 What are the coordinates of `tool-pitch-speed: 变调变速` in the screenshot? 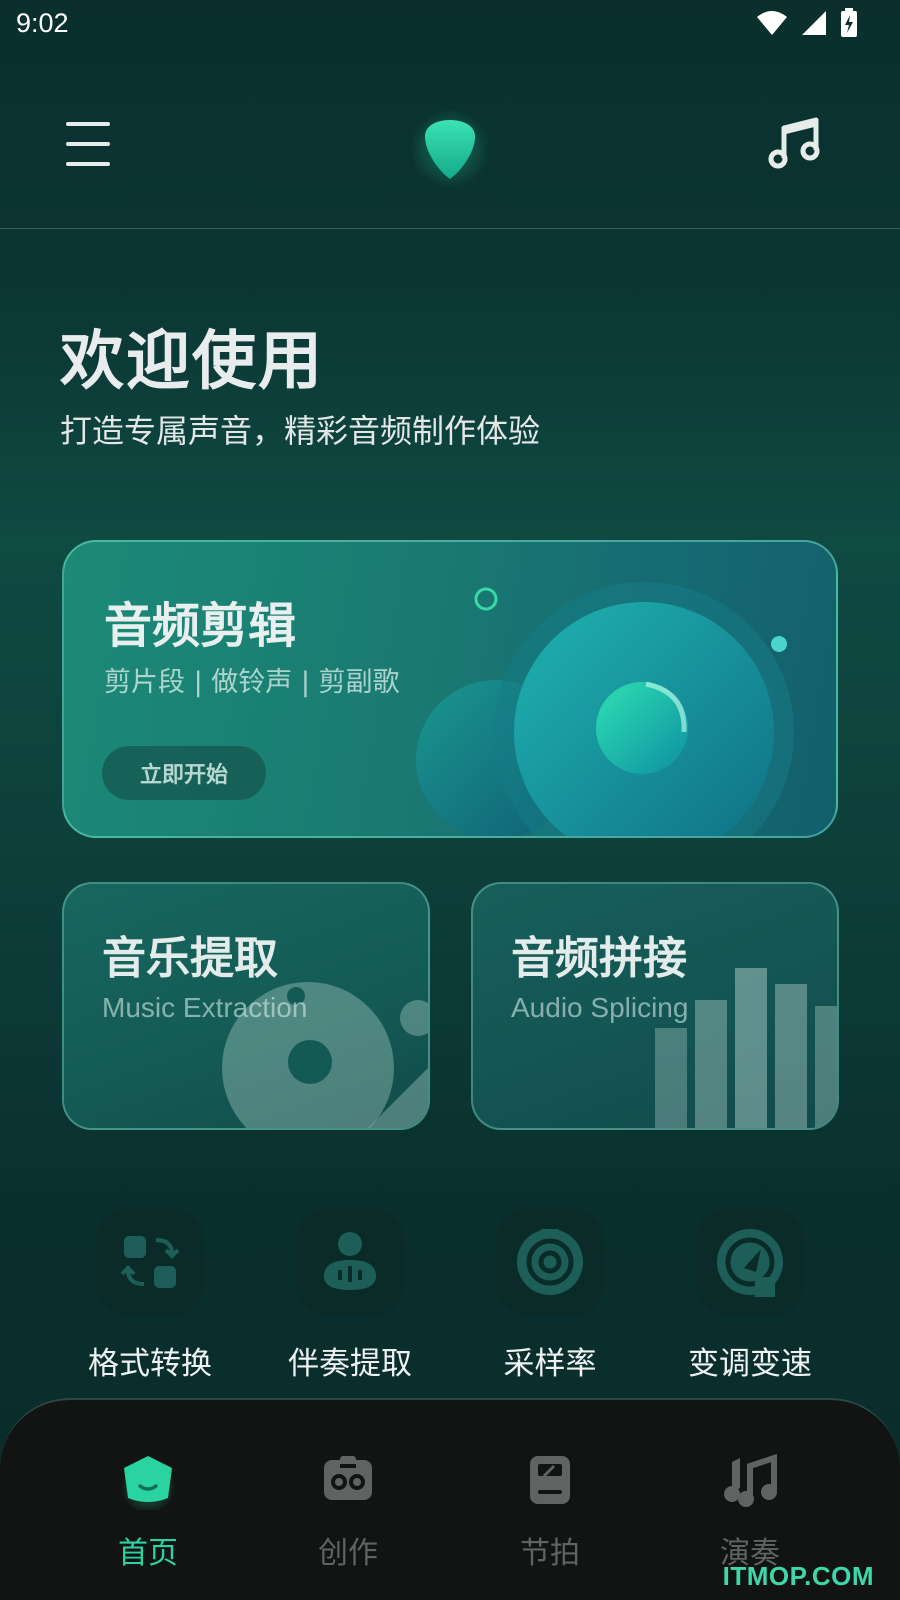 It's located at (750, 1295).